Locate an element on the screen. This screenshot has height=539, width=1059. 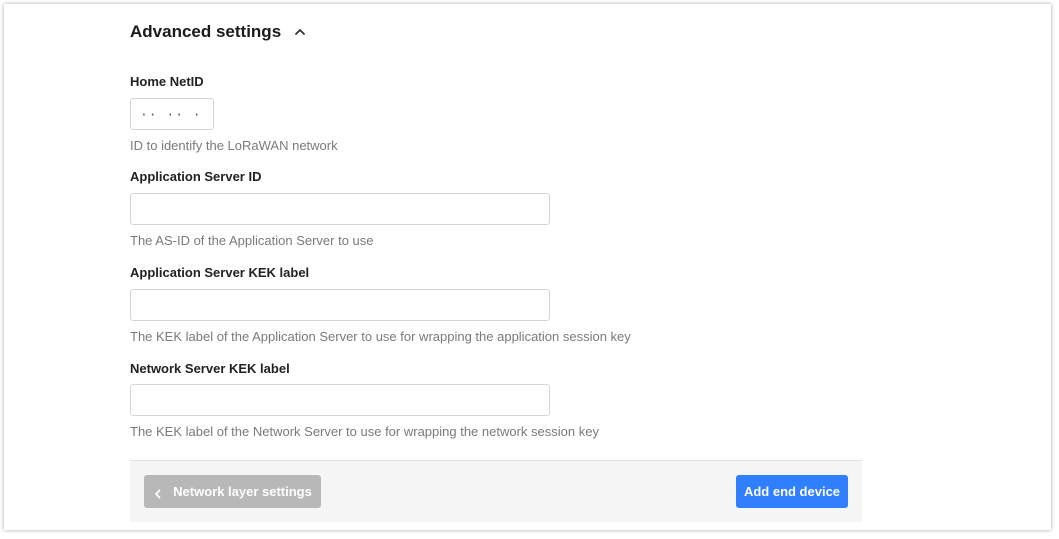
home-netid-description: ID to identify the LoRaWAN network is located at coordinates (234, 145).